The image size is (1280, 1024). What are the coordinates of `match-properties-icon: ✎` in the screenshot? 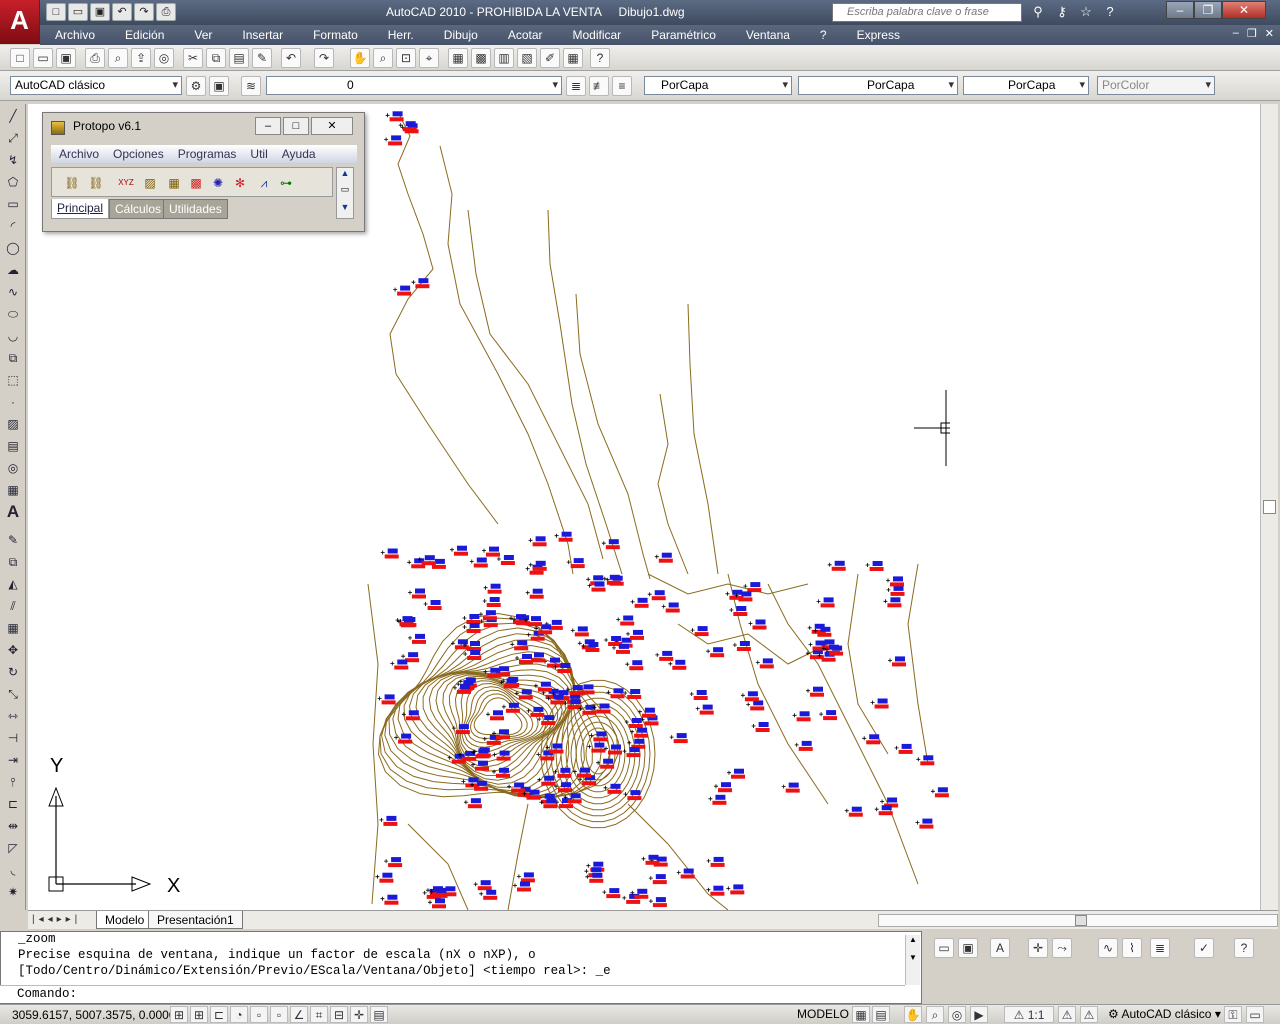 It's located at (262, 58).